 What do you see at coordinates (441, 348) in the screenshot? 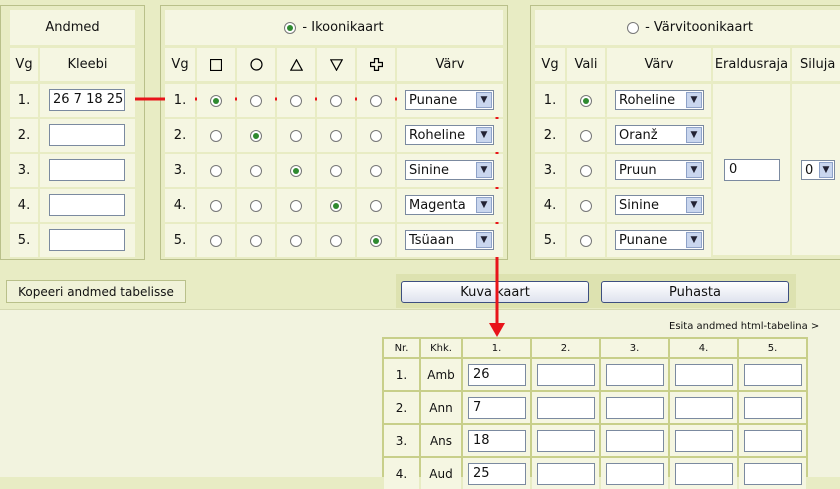
I see `table-col-khk: Khk.` at bounding box center [441, 348].